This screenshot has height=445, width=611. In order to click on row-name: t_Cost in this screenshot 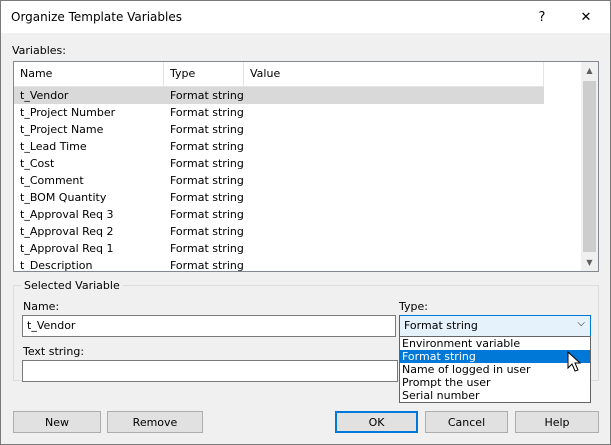, I will do `click(37, 163)`.